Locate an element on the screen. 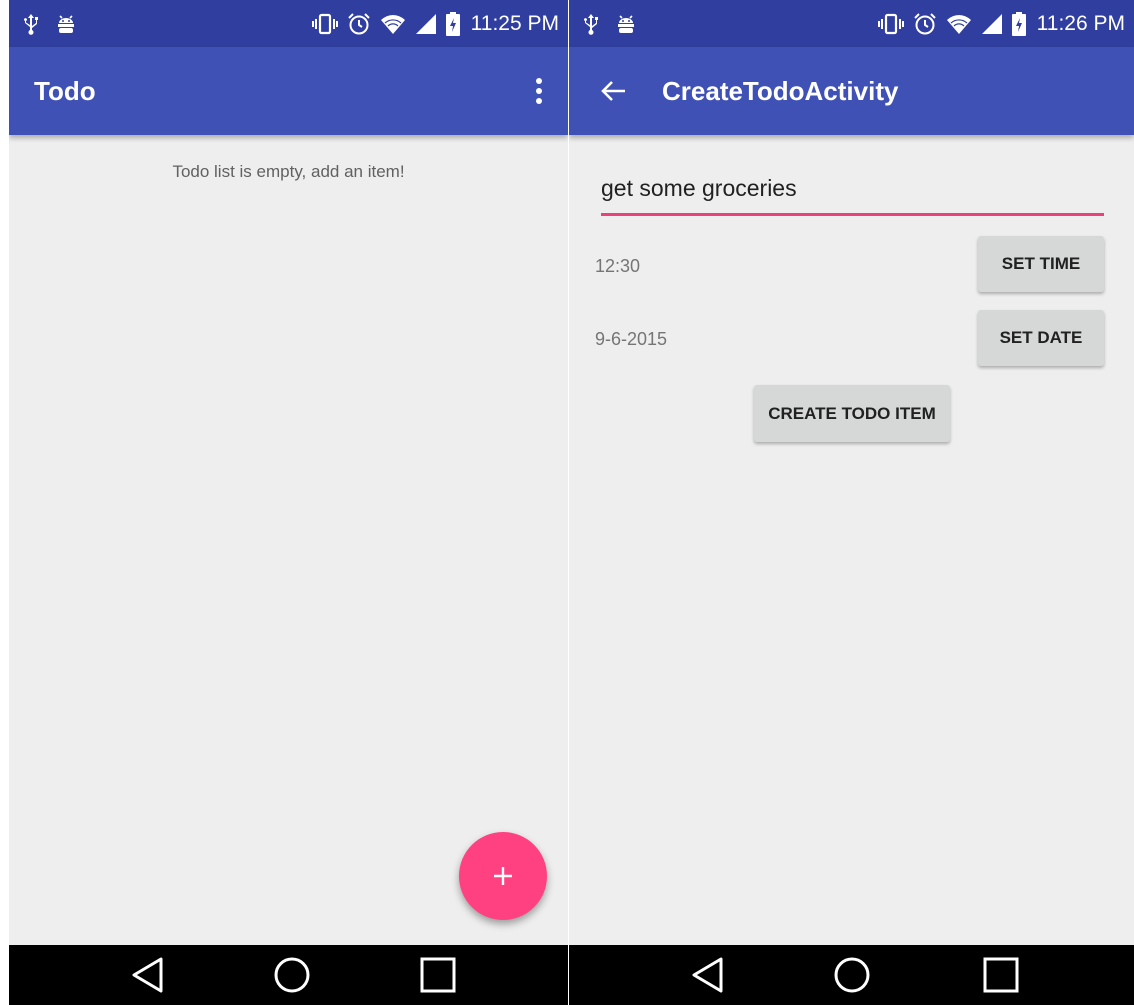 The image size is (1134, 1005). status-right-icons: 11:25 PM is located at coordinates (435, 23).